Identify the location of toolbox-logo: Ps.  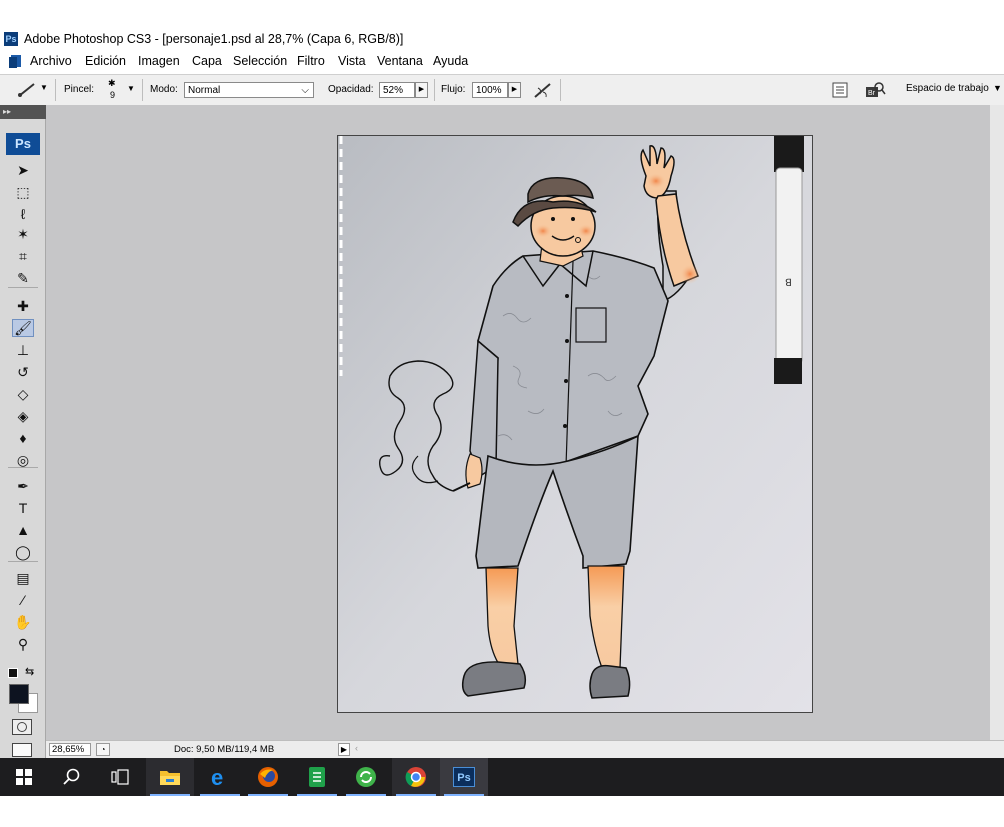
(23, 144).